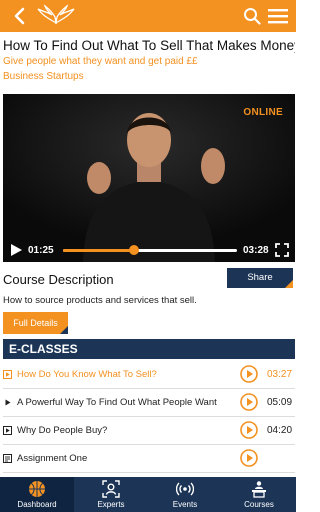 The width and height of the screenshot is (320, 512). What do you see at coordinates (282, 250) in the screenshot?
I see `fullscreen-icon` at bounding box center [282, 250].